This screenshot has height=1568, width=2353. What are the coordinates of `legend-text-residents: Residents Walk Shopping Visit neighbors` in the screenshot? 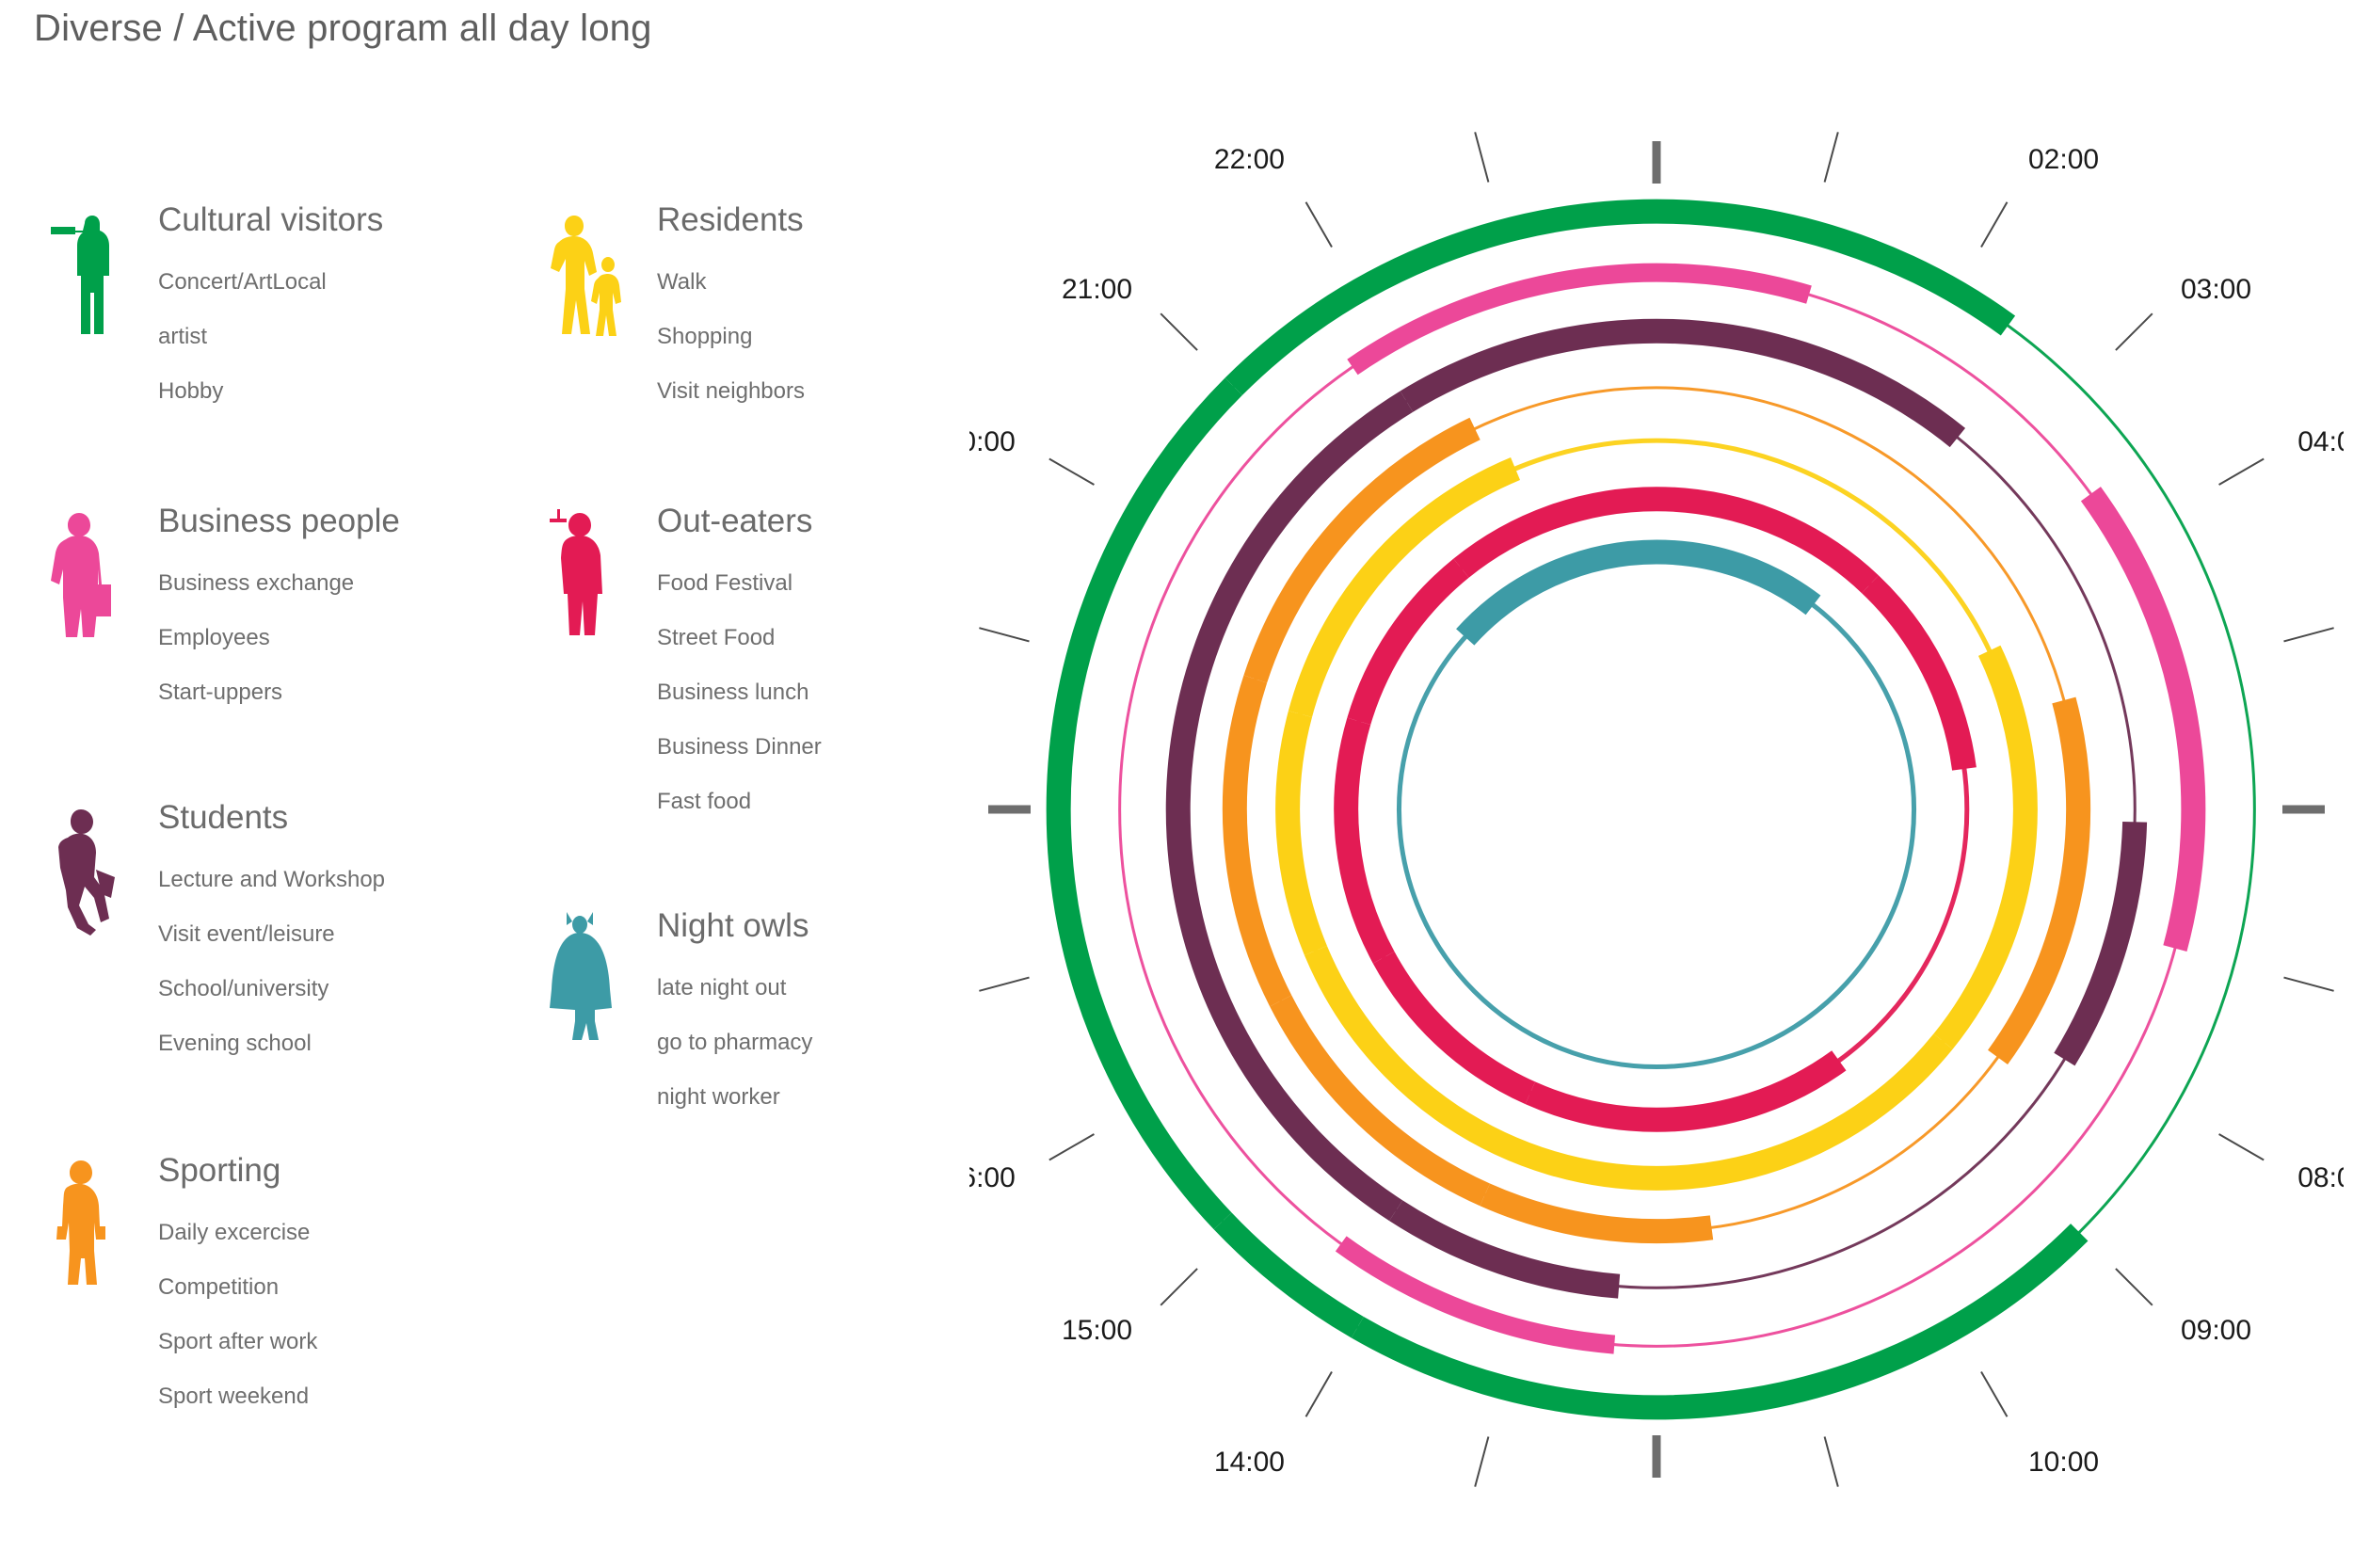 It's located at (821, 318).